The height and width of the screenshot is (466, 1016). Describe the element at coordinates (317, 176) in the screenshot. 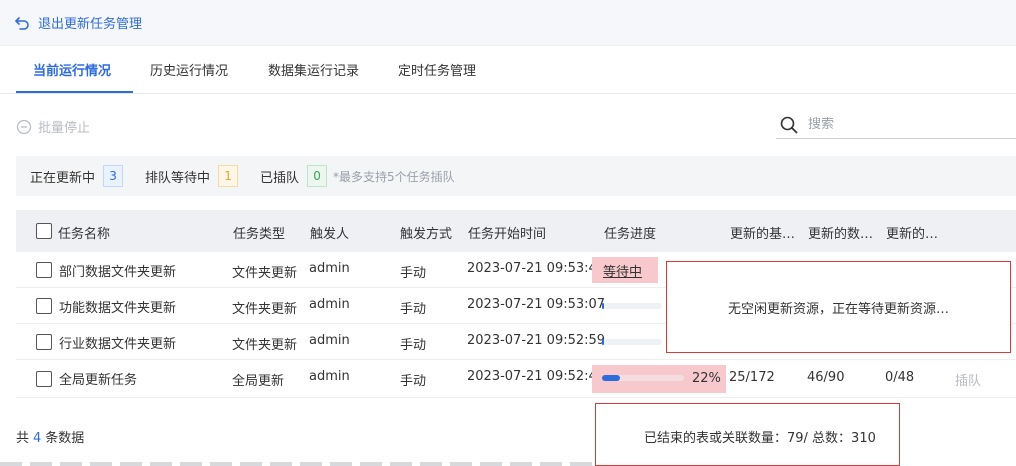

I see `inserted-count-badge: 0` at that location.